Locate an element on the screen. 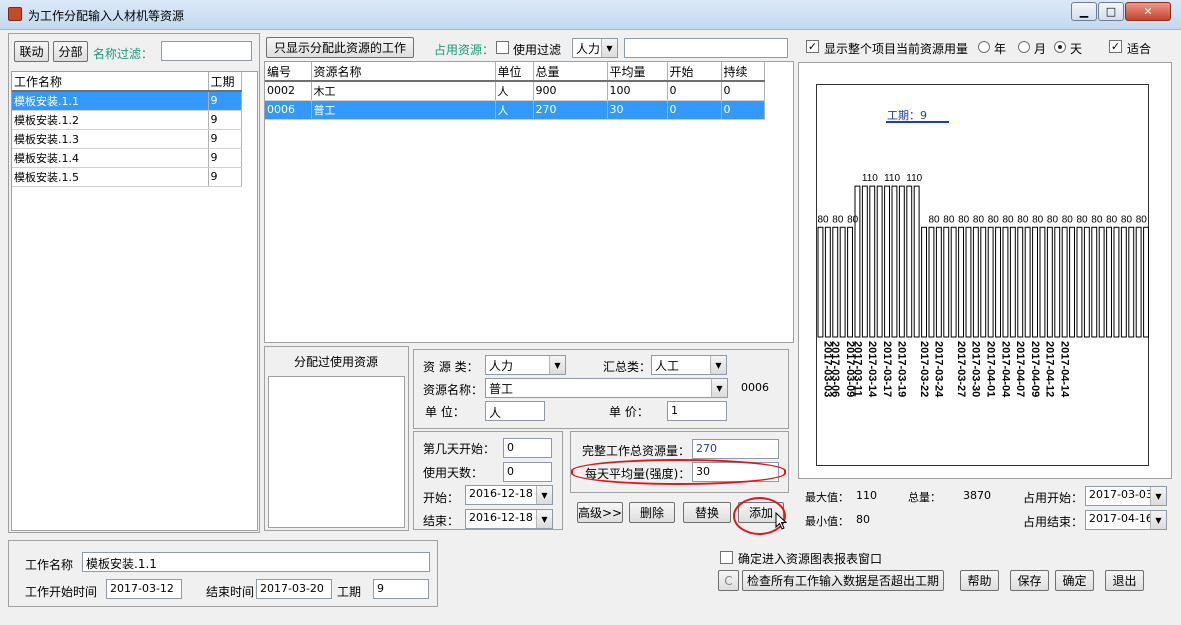 The width and height of the screenshot is (1181, 625). c-button: C is located at coordinates (728, 580).